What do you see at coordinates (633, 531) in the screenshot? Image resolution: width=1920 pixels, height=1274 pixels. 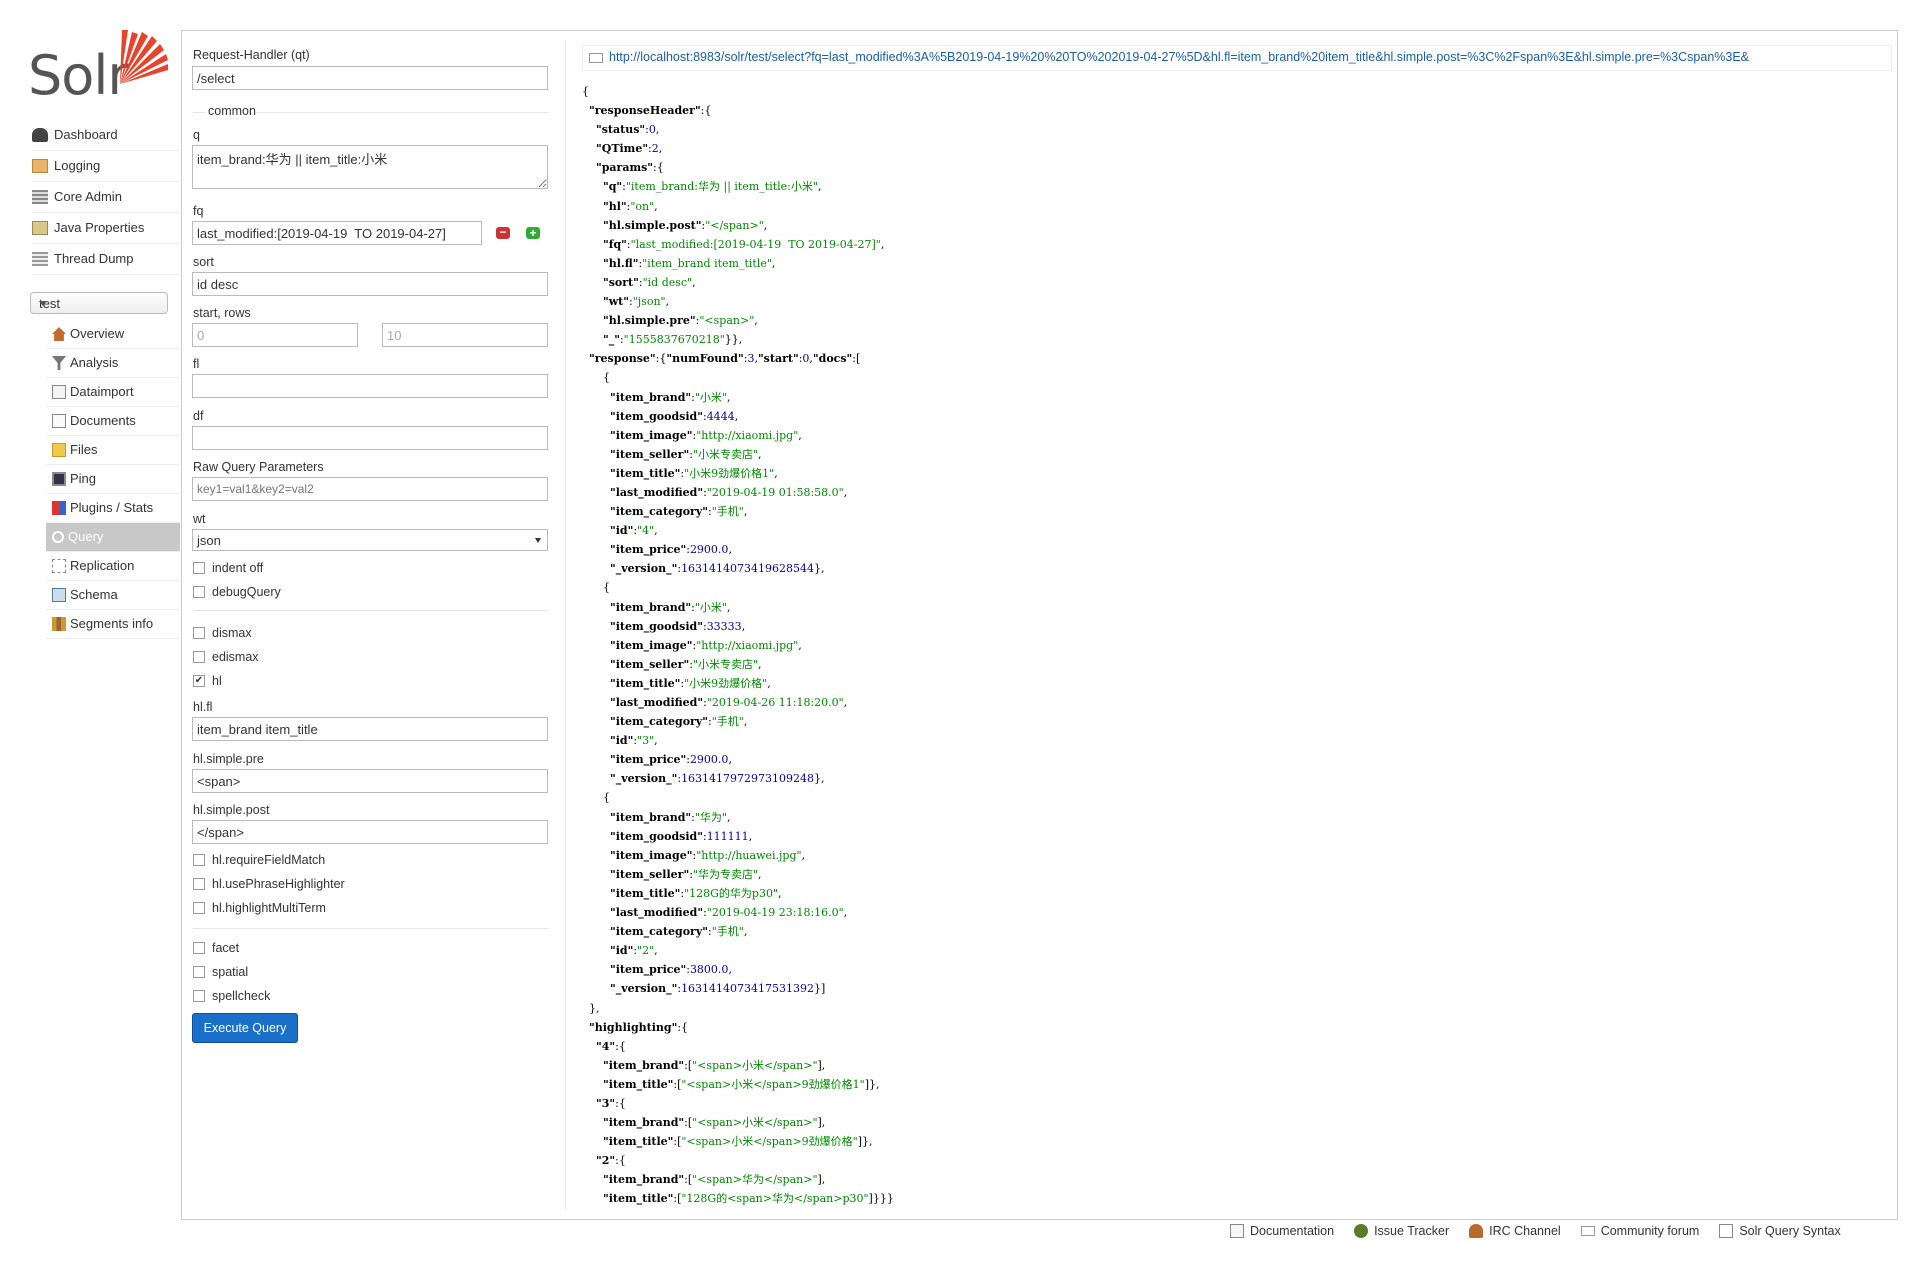 I see `json-line: "id":"4",` at bounding box center [633, 531].